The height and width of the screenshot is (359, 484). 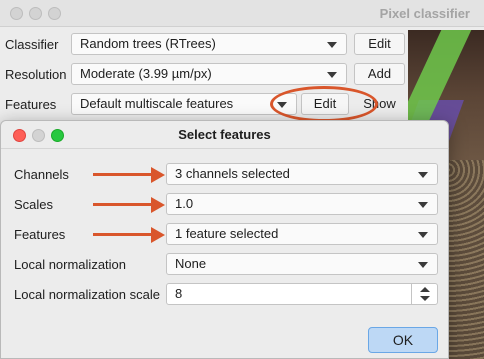 What do you see at coordinates (242, 13) in the screenshot?
I see `title-bar: Pixel classifier` at bounding box center [242, 13].